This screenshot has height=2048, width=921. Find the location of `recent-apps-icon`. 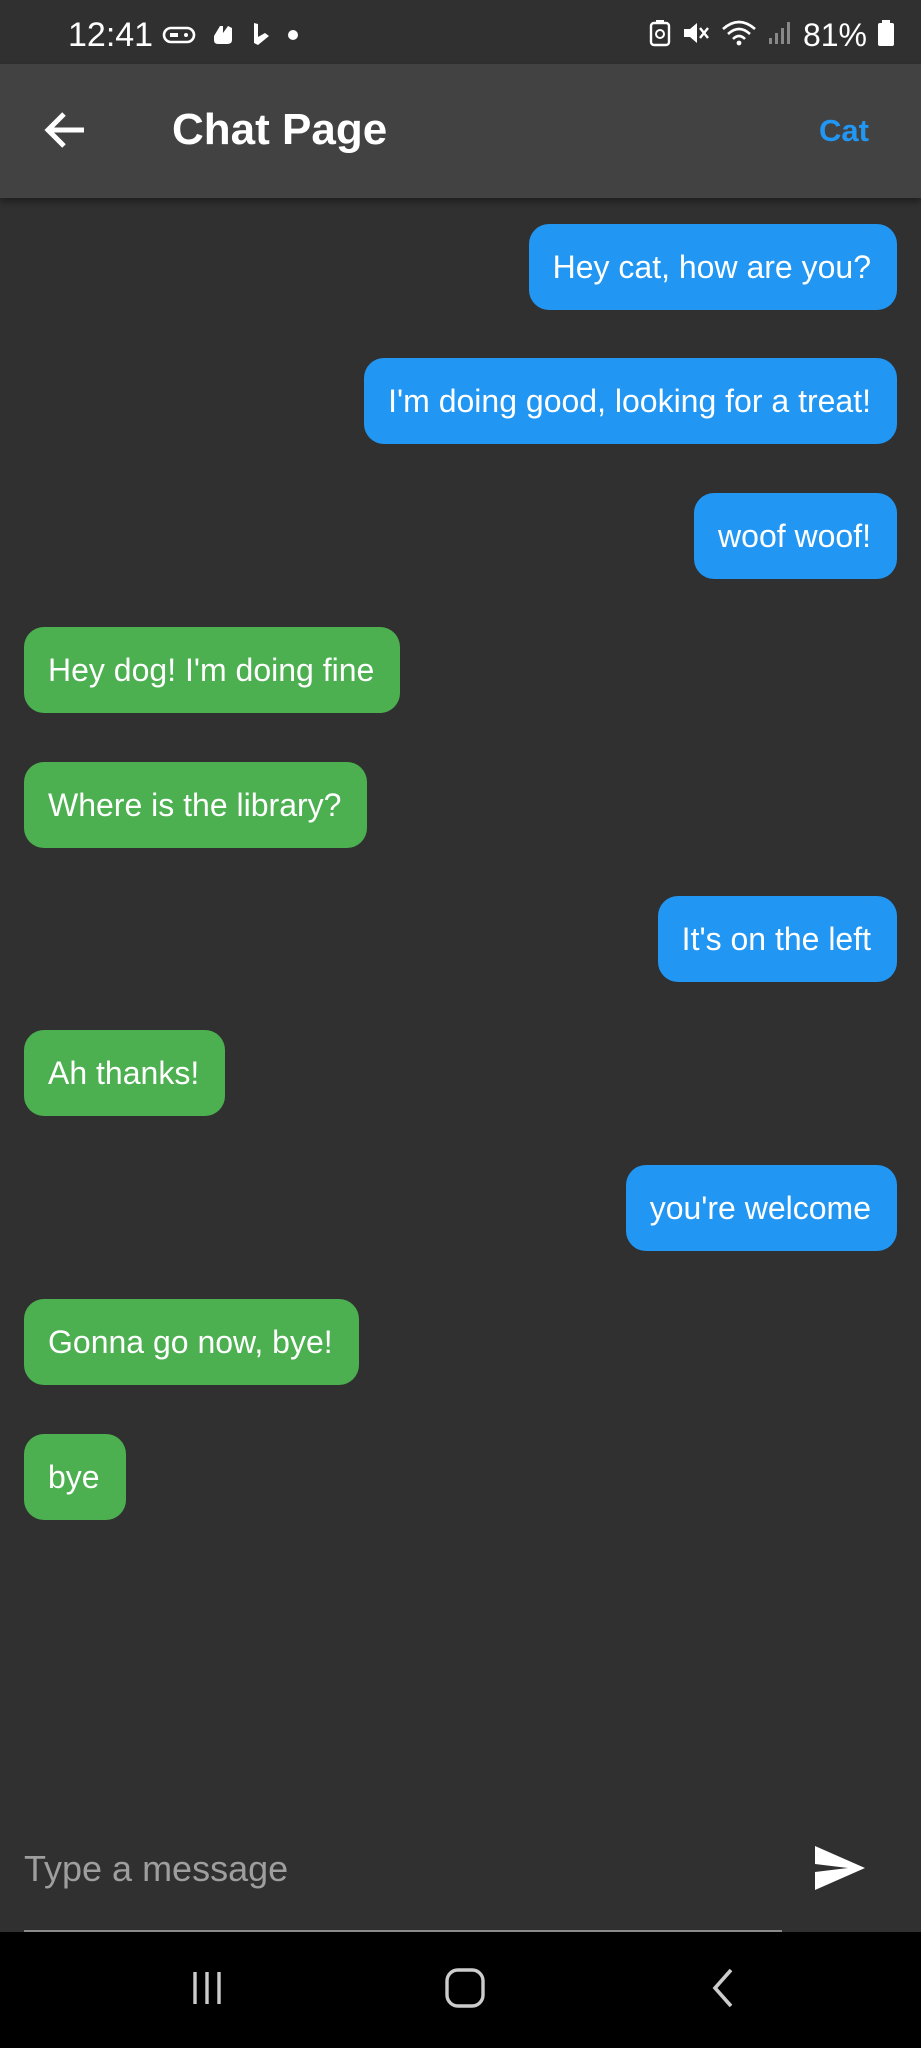

recent-apps-icon is located at coordinates (207, 1990).